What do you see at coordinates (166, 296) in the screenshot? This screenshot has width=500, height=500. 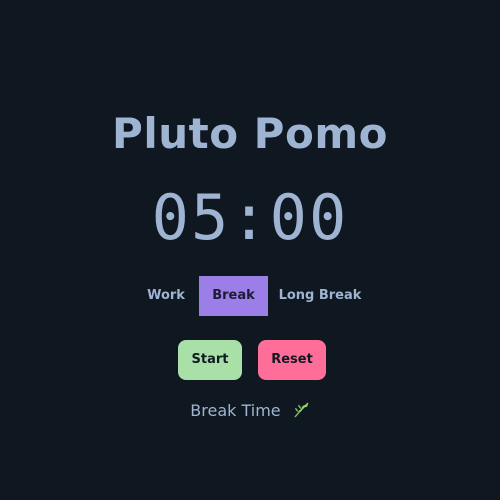 I see `mode-tab-work: Work` at bounding box center [166, 296].